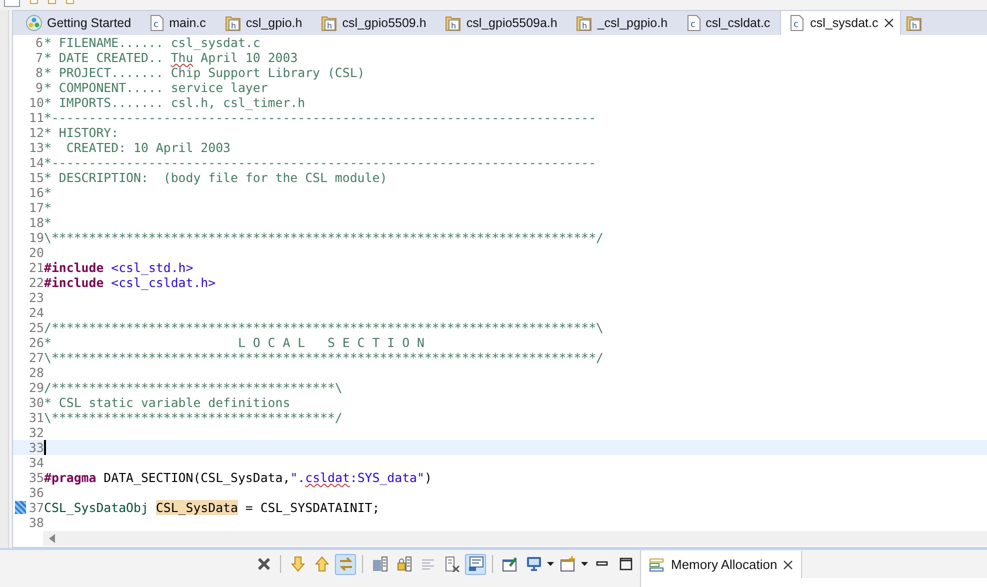  Describe the element at coordinates (156, 87) in the screenshot. I see `code-line: * COMPONENT..... service layer` at that location.